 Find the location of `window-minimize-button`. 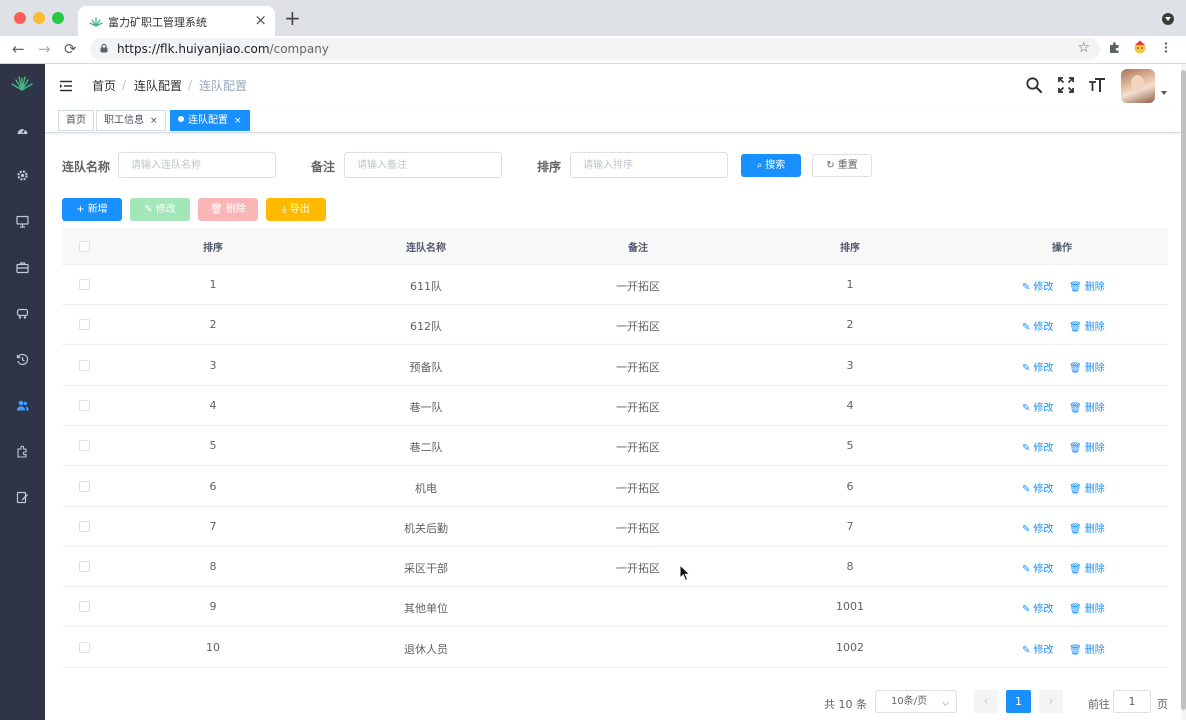

window-minimize-button is located at coordinates (39, 18).